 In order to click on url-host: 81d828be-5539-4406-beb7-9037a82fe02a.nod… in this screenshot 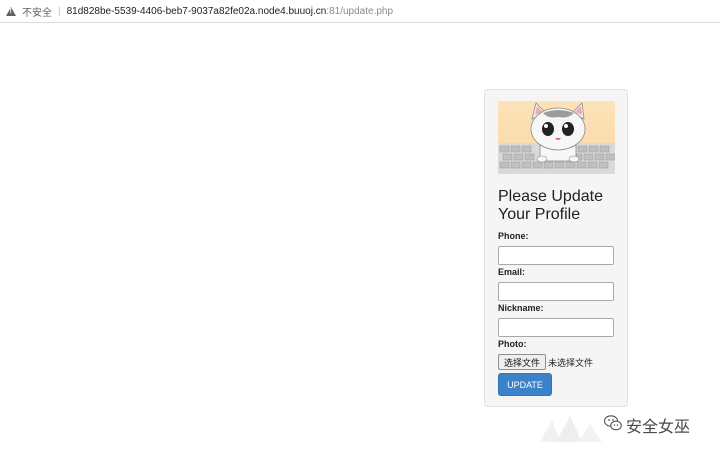, I will do `click(197, 11)`.